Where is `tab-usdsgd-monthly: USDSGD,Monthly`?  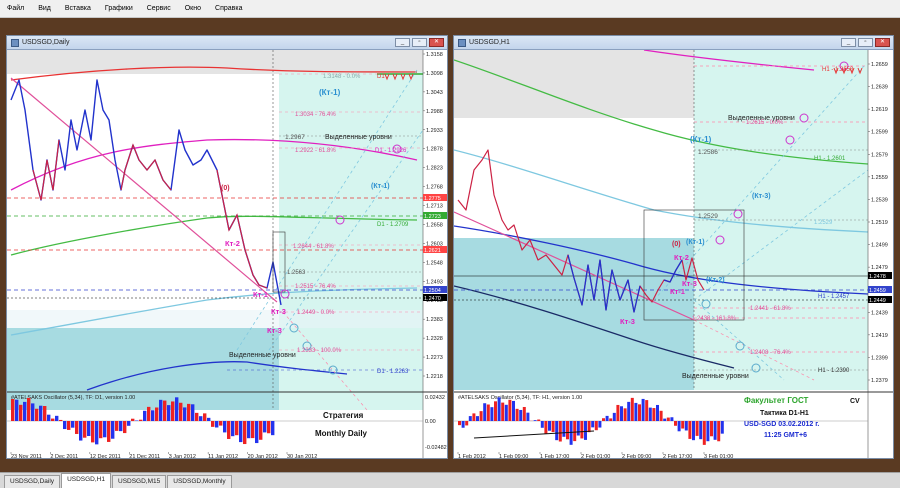 tab-usdsgd-monthly: USDSGD,Monthly is located at coordinates (199, 481).